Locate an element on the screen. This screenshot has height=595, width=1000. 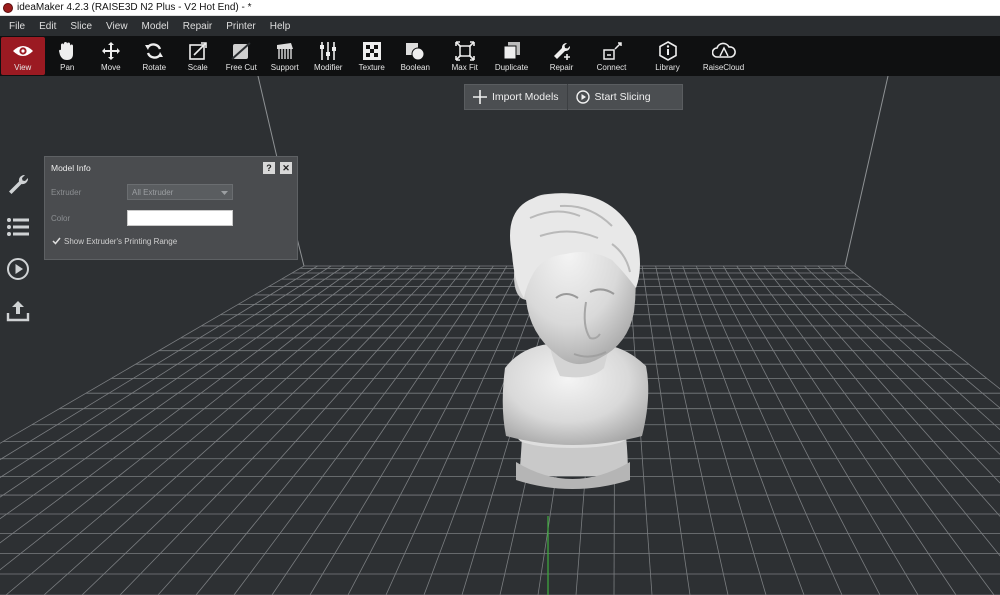
list-icon is located at coordinates (18, 229).